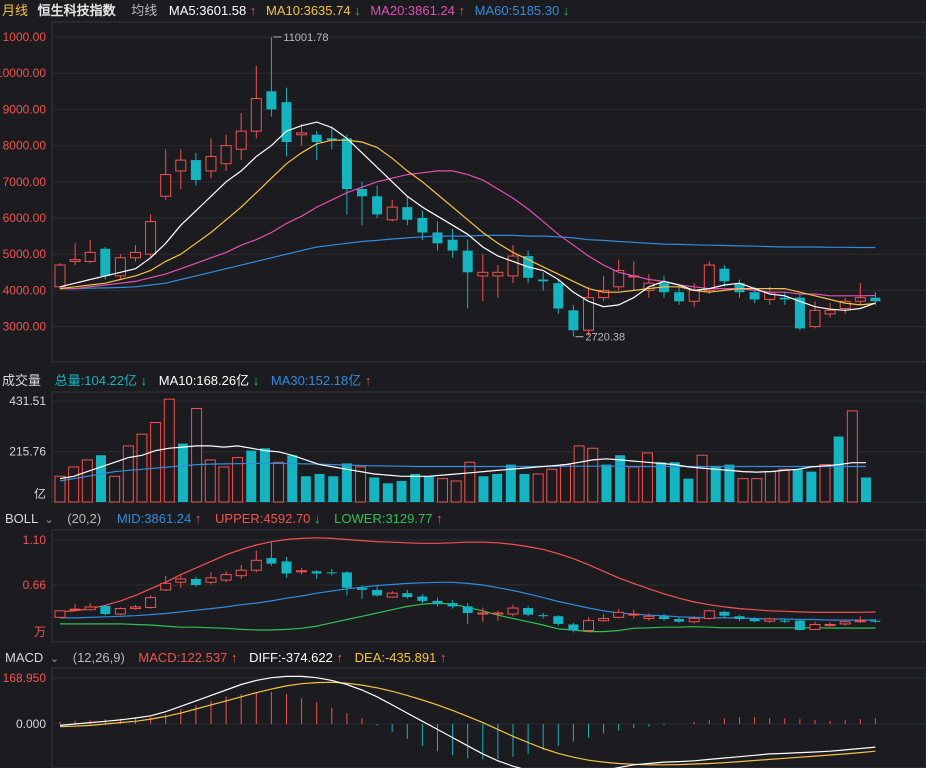 The width and height of the screenshot is (926, 768). Describe the element at coordinates (23, 73) in the screenshot. I see `main-y-tick-label: 10000.00` at that location.